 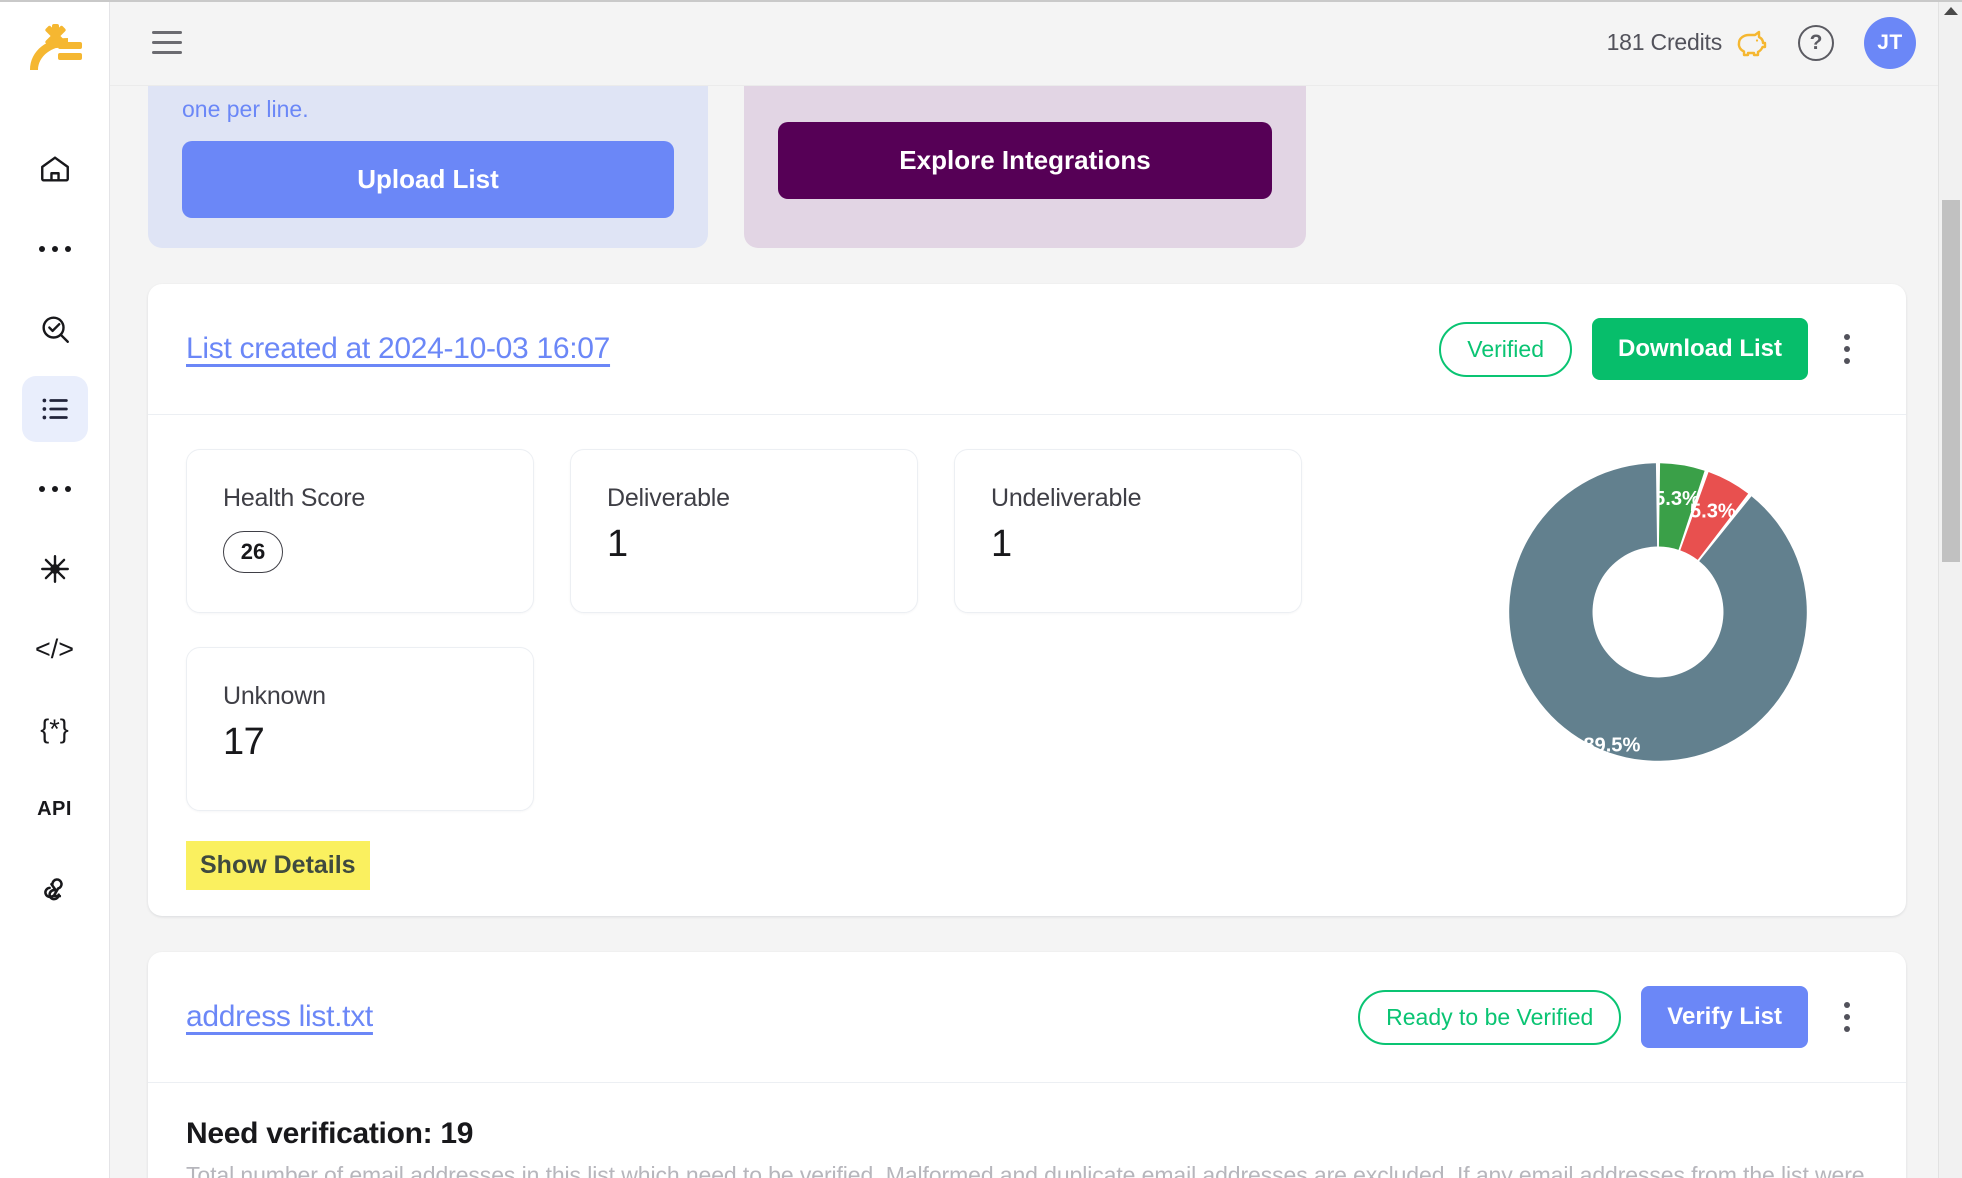 I want to click on api-text-icon: API, so click(x=54, y=808).